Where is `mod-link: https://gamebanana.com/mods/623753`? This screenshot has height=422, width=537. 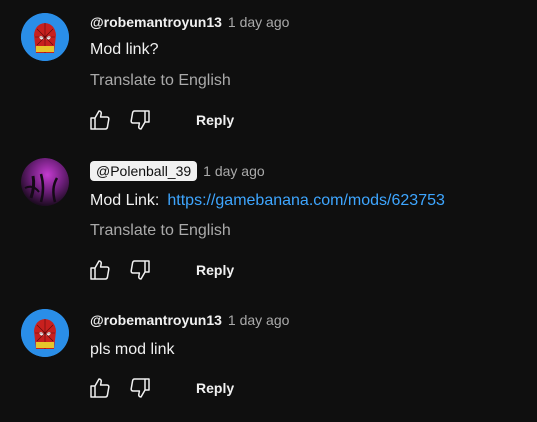 mod-link: https://gamebanana.com/mods/623753 is located at coordinates (306, 200).